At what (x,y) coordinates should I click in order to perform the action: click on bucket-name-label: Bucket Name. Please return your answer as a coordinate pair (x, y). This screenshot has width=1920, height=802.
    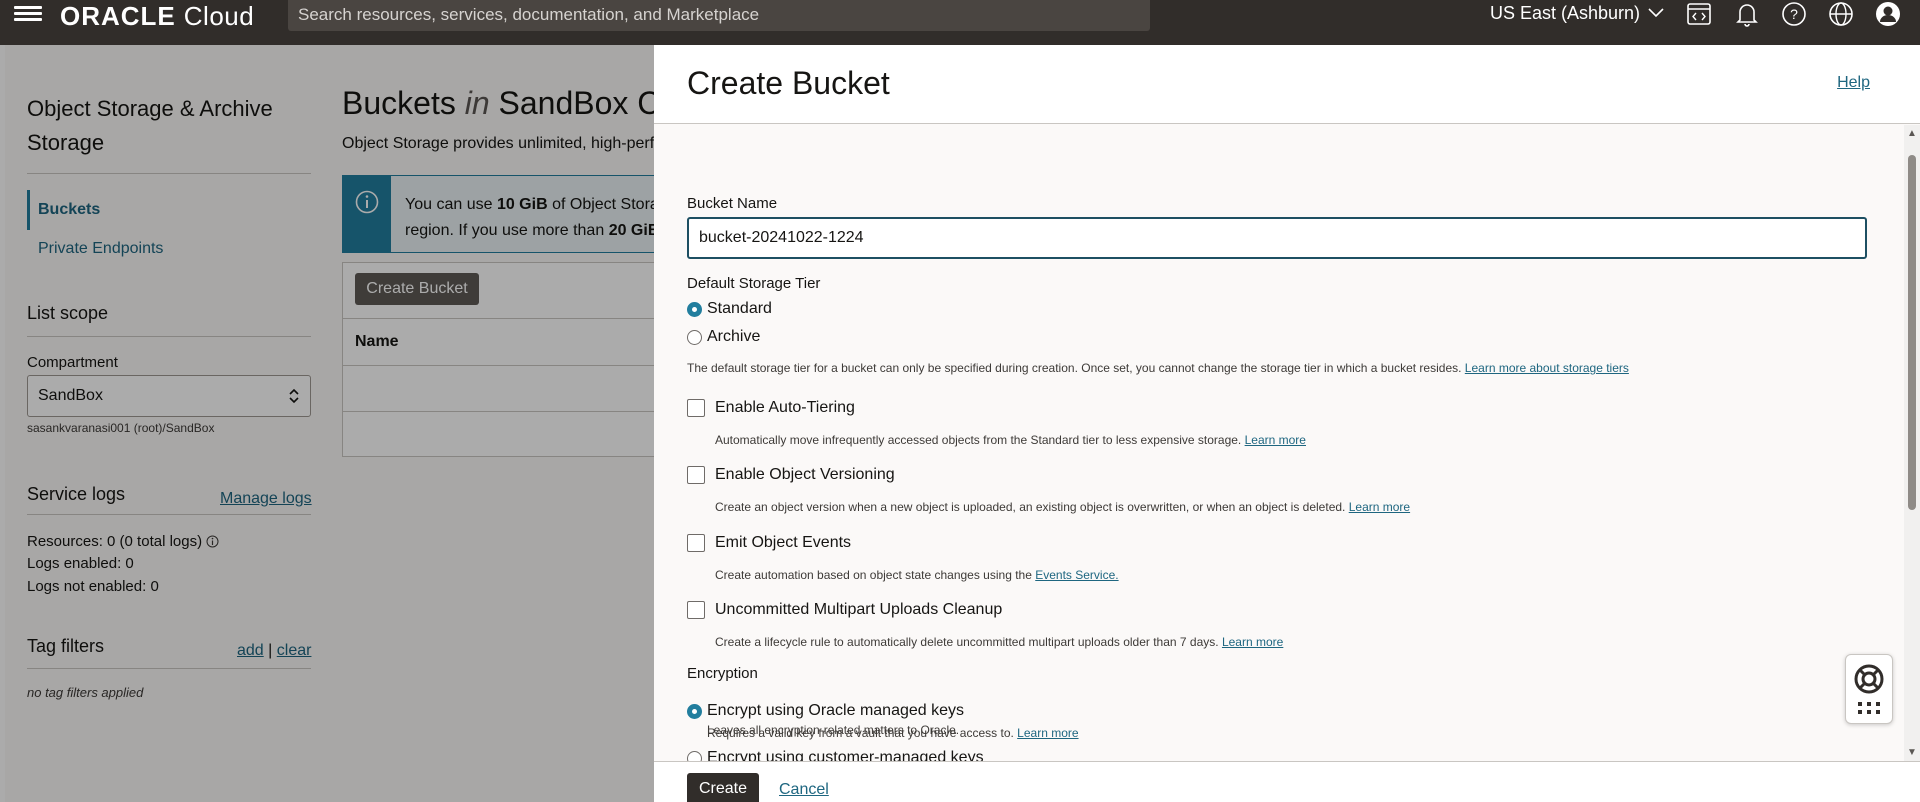
    Looking at the image, I should click on (732, 203).